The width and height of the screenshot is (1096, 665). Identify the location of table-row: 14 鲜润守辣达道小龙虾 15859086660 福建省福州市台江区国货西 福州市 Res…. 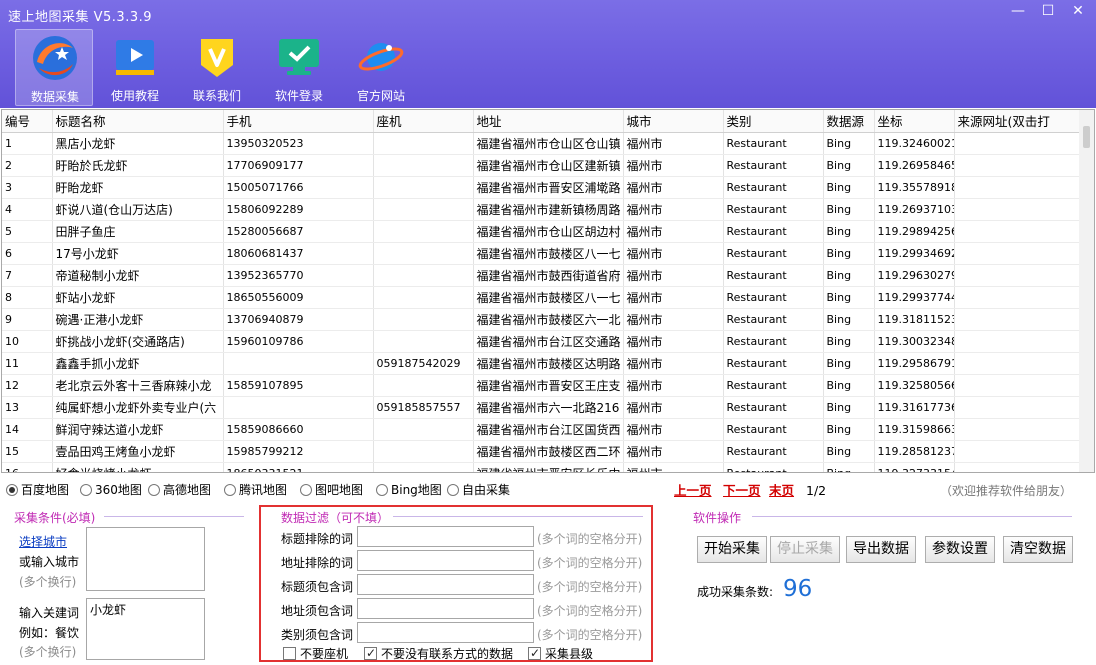
(541, 429).